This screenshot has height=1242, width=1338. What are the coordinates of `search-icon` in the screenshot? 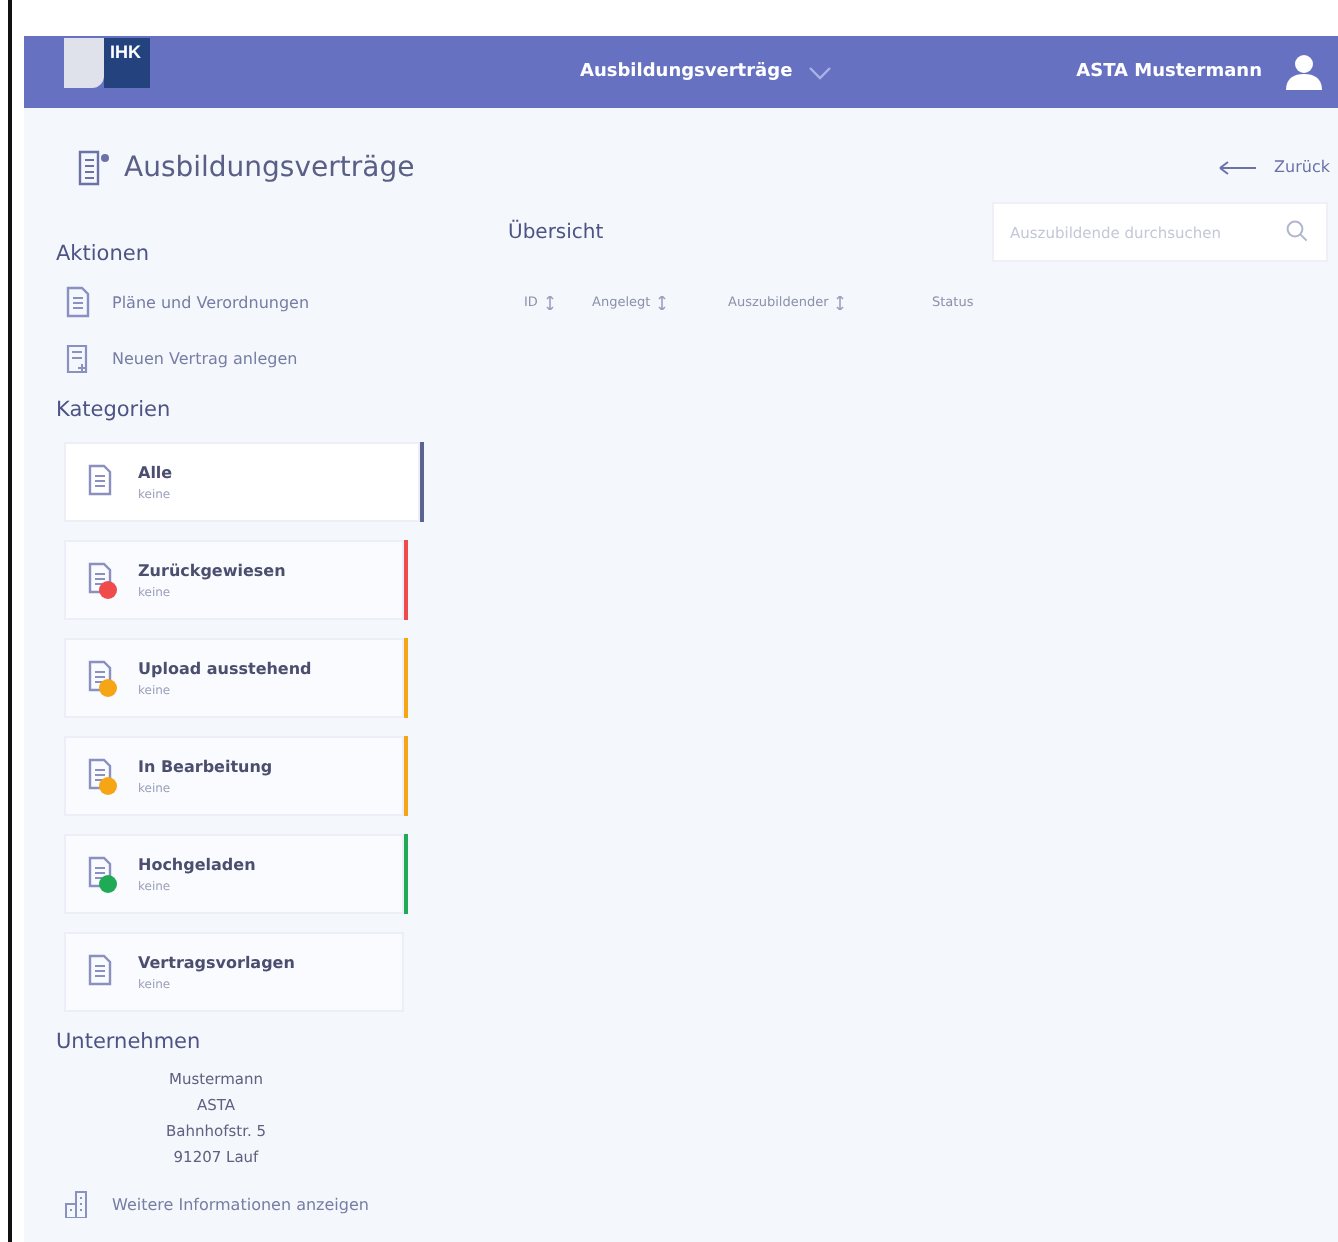 It's located at (1297, 231).